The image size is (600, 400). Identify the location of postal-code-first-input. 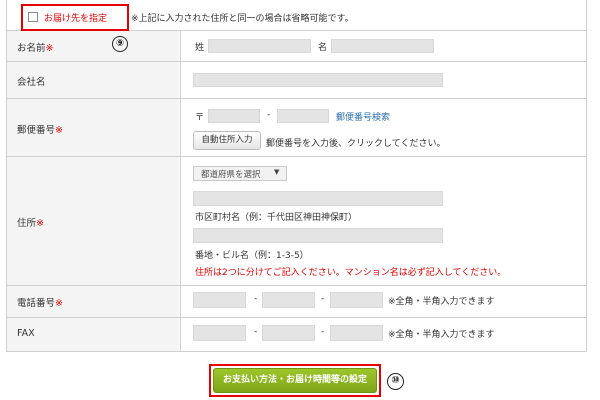
(234, 116).